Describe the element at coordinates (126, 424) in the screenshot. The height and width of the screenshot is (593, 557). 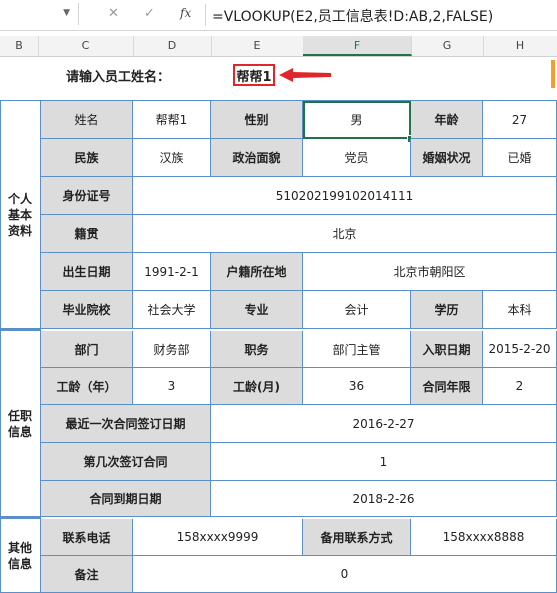
I see `label-last-contract-date: 最近一次合同签订日期` at that location.